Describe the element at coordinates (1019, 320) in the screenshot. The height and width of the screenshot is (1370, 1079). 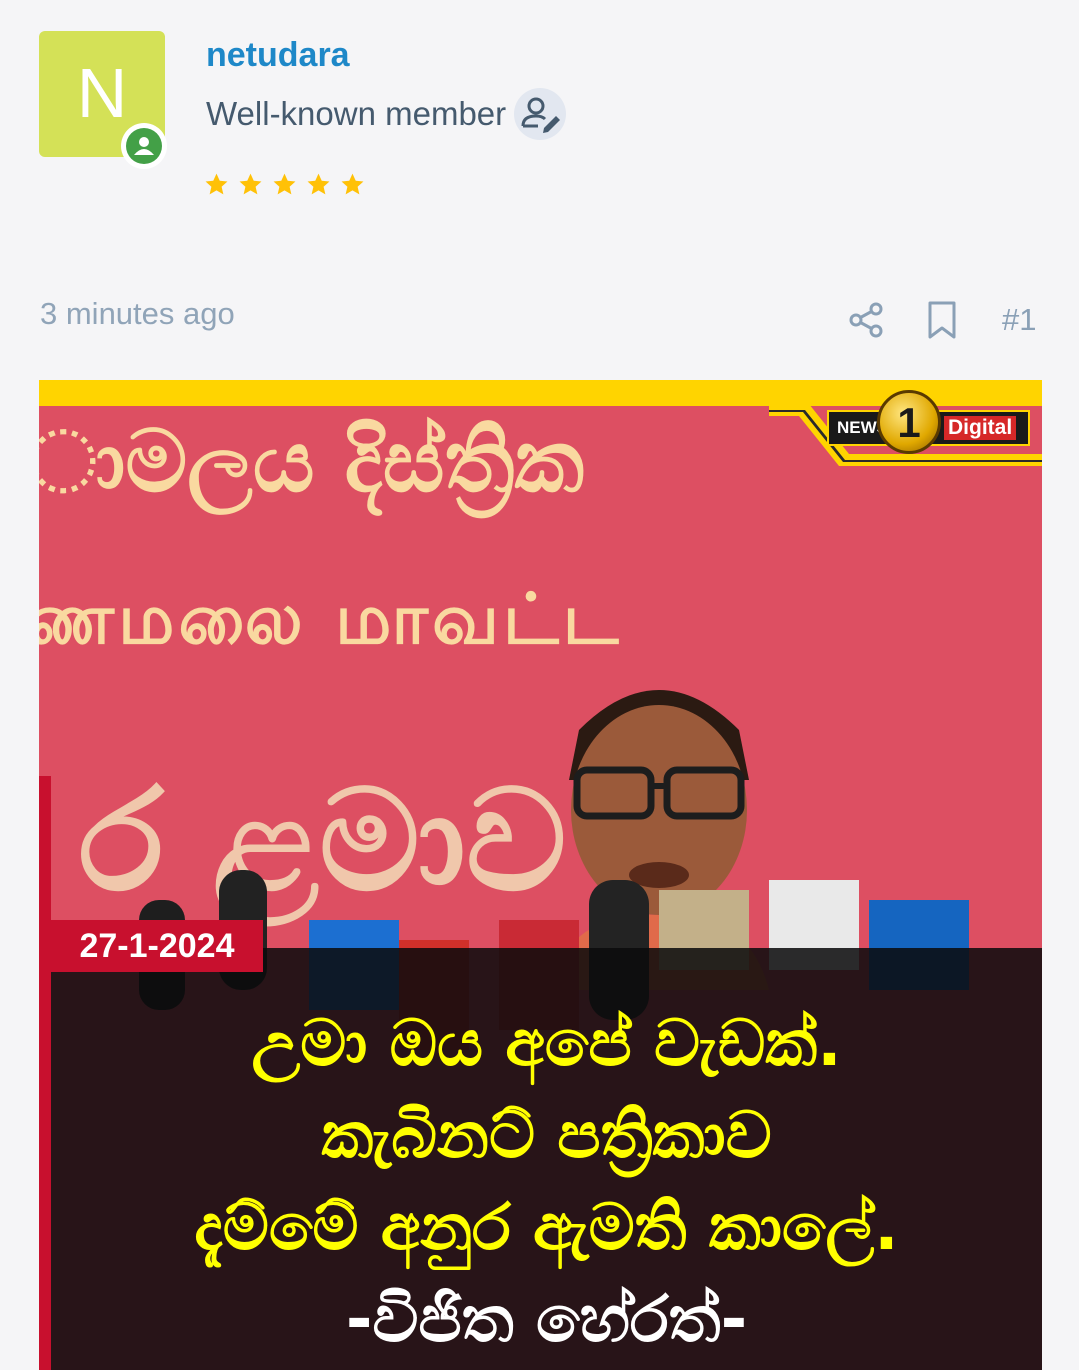
I see `post-number-link: #1` at that location.